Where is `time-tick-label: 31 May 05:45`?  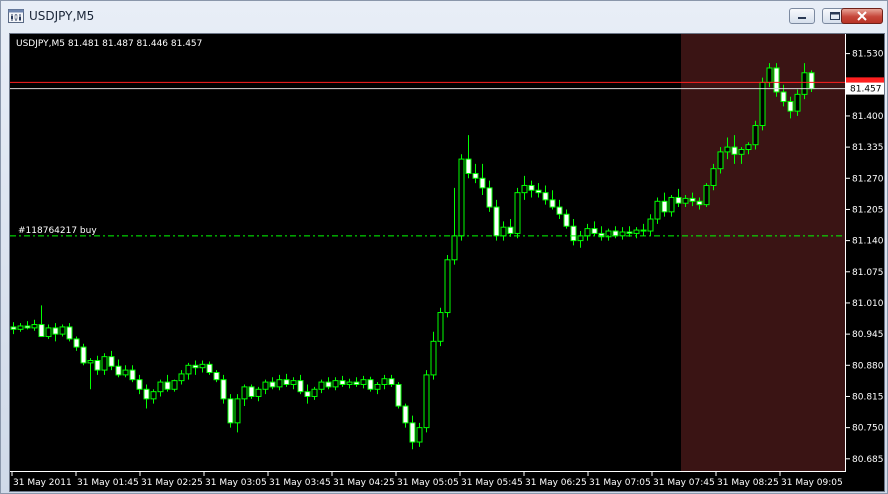 time-tick-label: 31 May 05:45 is located at coordinates (492, 483).